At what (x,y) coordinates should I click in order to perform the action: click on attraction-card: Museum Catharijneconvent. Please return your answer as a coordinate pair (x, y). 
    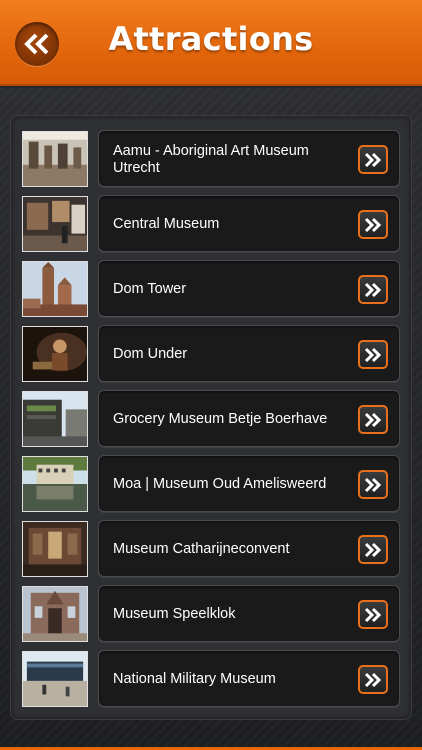
    Looking at the image, I should click on (249, 548).